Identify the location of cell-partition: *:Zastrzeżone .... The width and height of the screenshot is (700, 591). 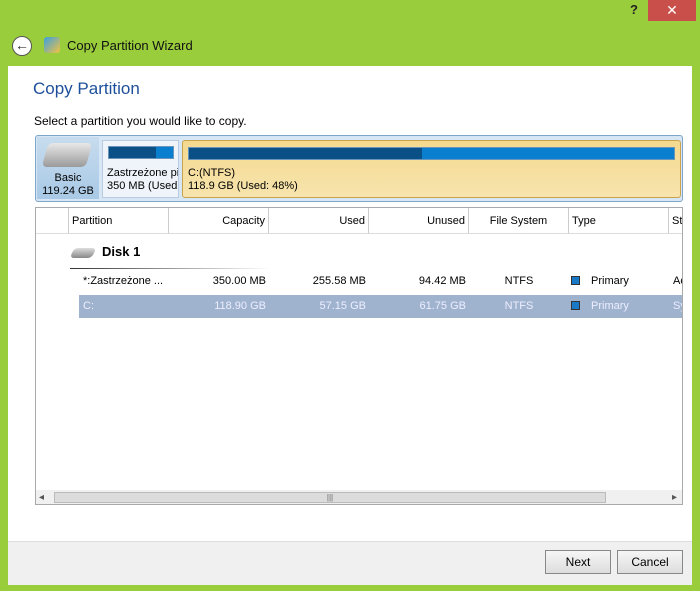
(123, 281).